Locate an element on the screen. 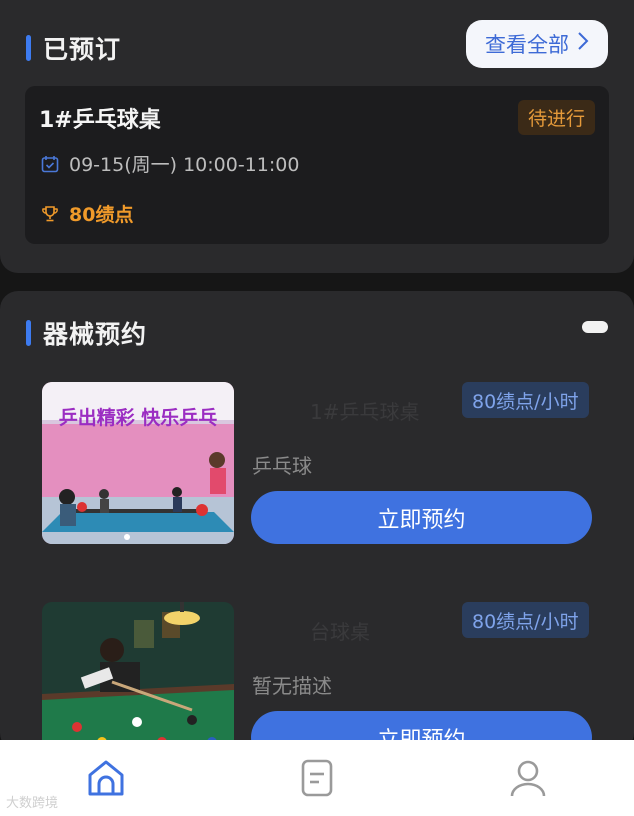 This screenshot has width=634, height=816. calendar-icon is located at coordinates (50, 163).